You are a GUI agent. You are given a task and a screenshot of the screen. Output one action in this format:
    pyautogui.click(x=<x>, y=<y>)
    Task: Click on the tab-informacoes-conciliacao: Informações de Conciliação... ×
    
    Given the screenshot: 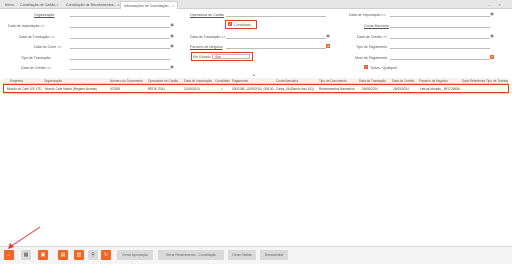 What is the action you would take?
    pyautogui.click(x=149, y=5)
    